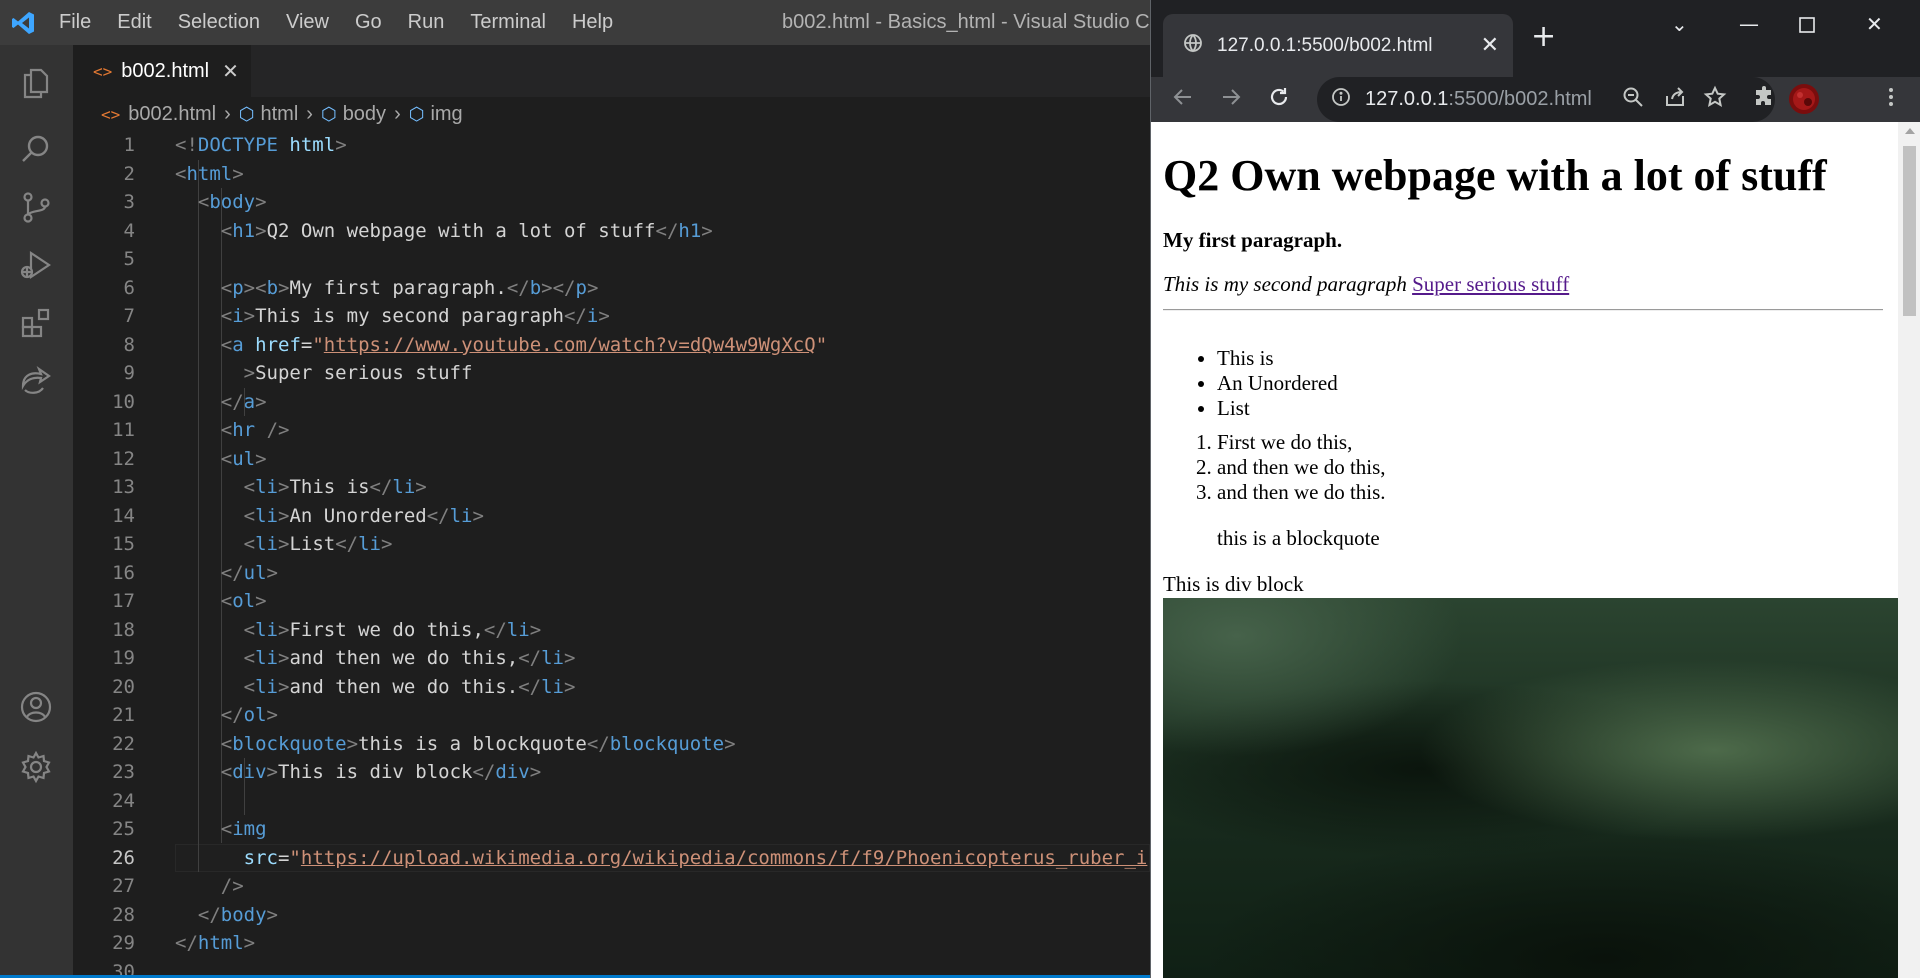 The image size is (1920, 978). I want to click on code-content: <li>and then we do this,</li>, so click(409, 658).